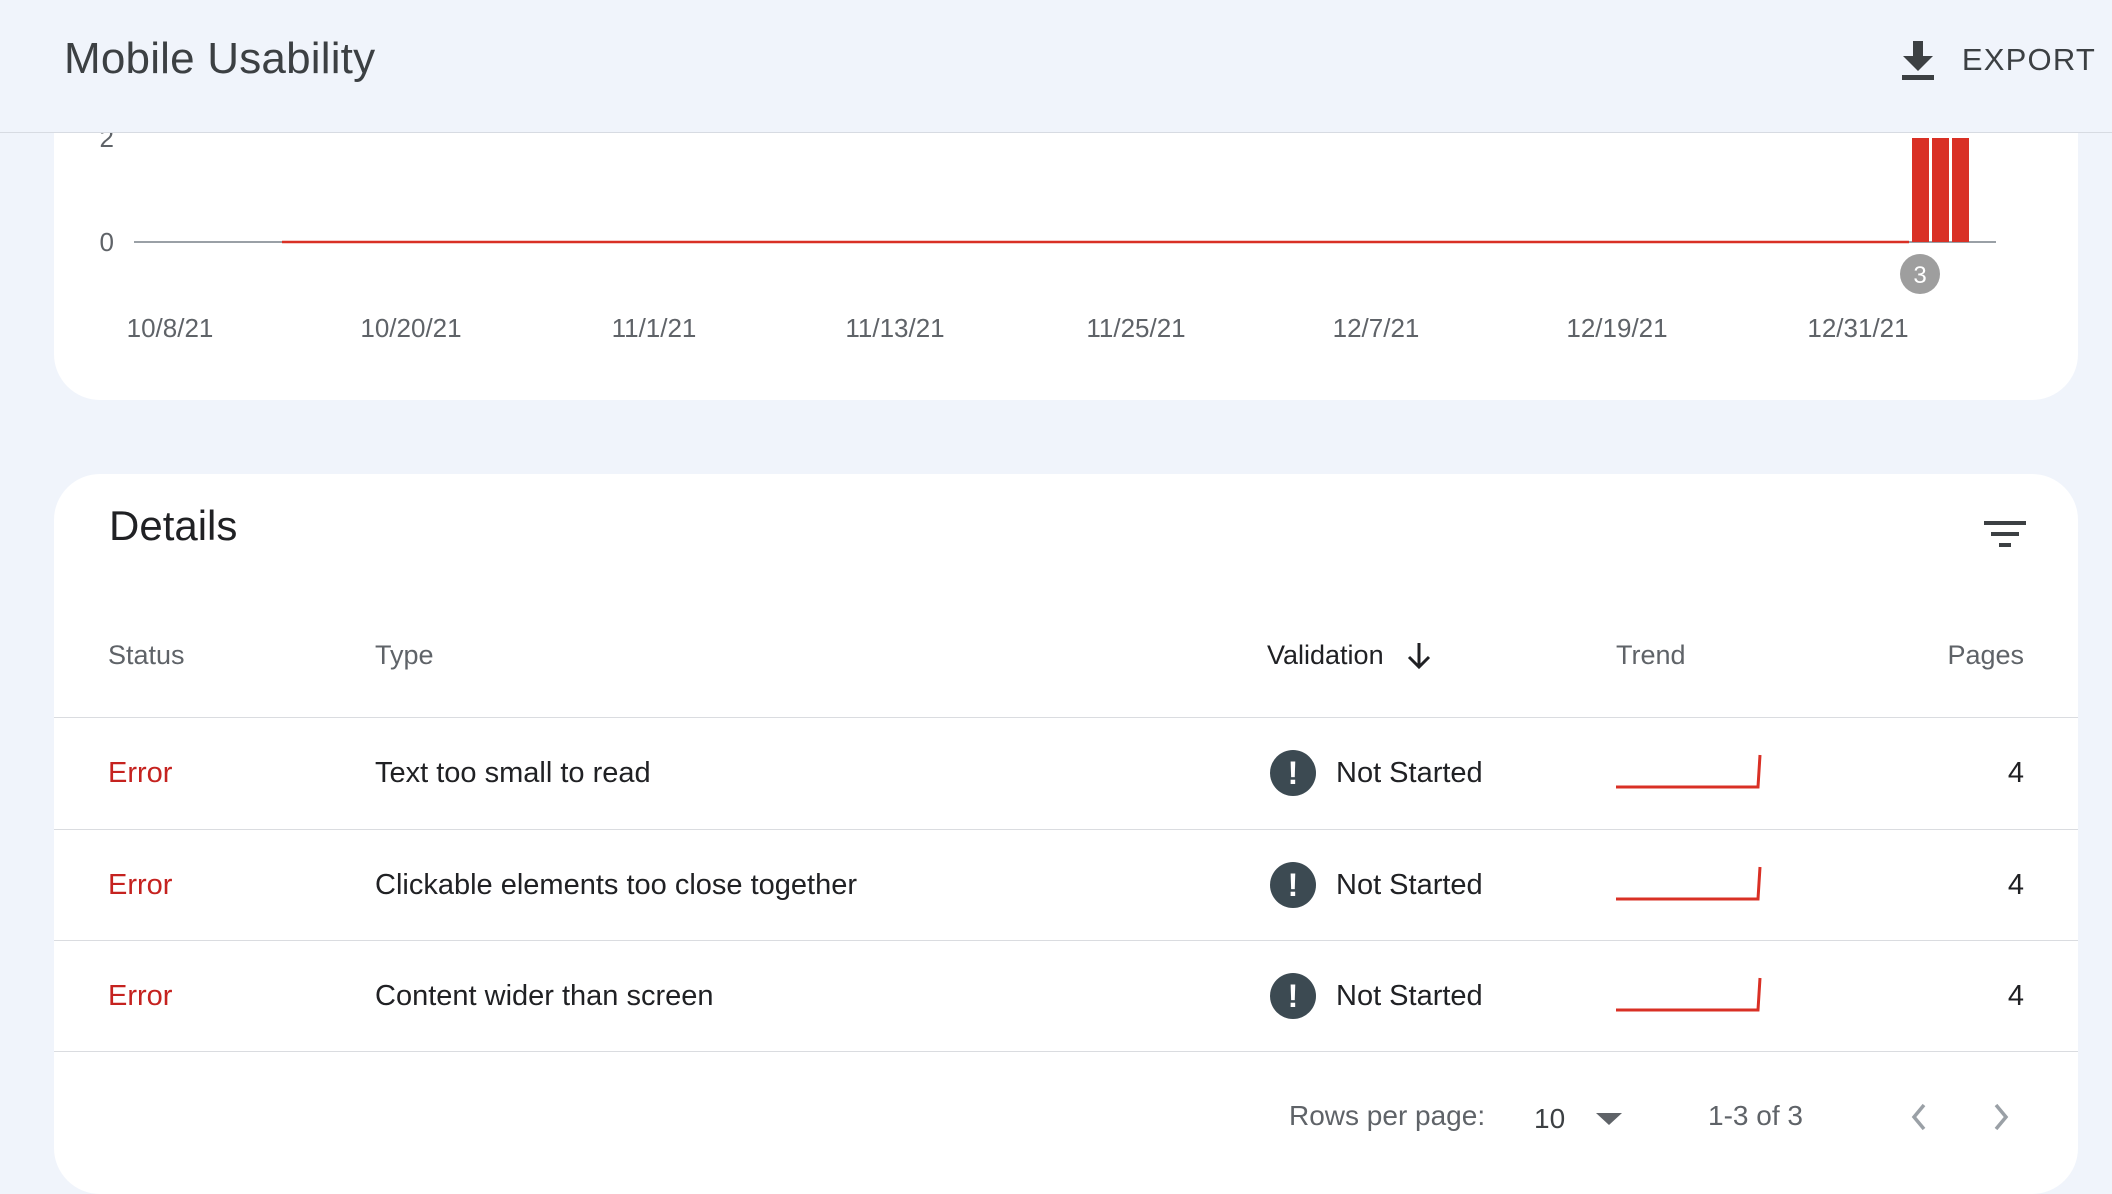 This screenshot has height=1194, width=2112. I want to click on annotation-label: 3, so click(1919, 275).